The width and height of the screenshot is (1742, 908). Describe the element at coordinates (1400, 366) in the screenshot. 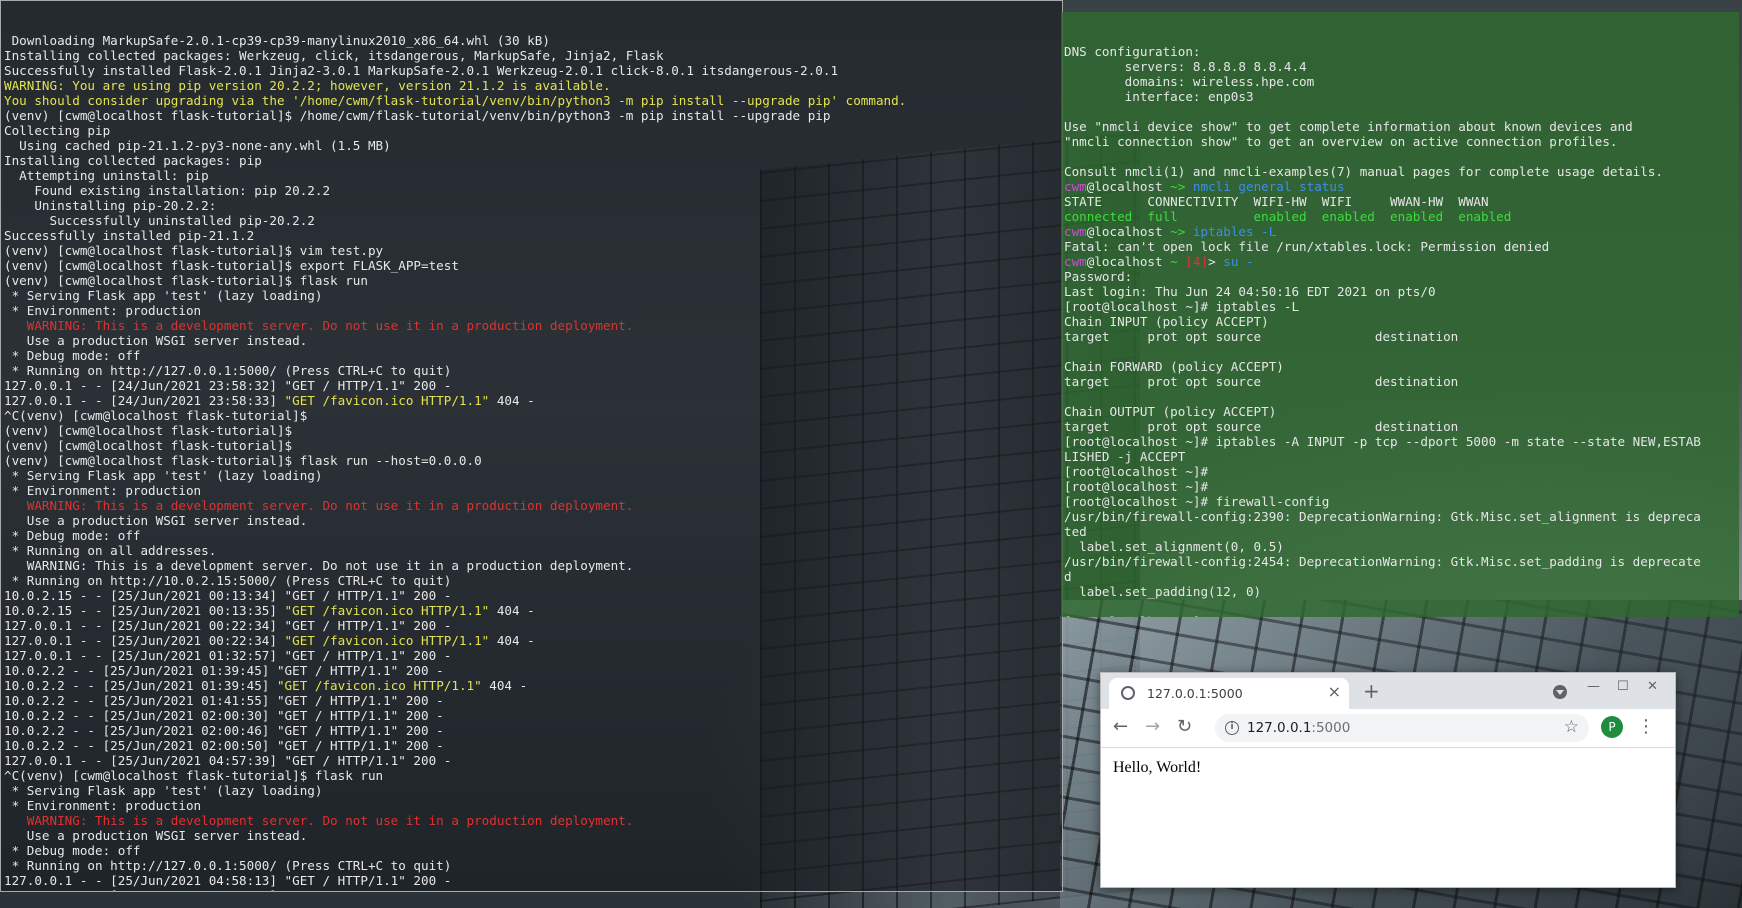

I see `terminal-line: Chain FORWARD (policy ACCEPT)` at that location.